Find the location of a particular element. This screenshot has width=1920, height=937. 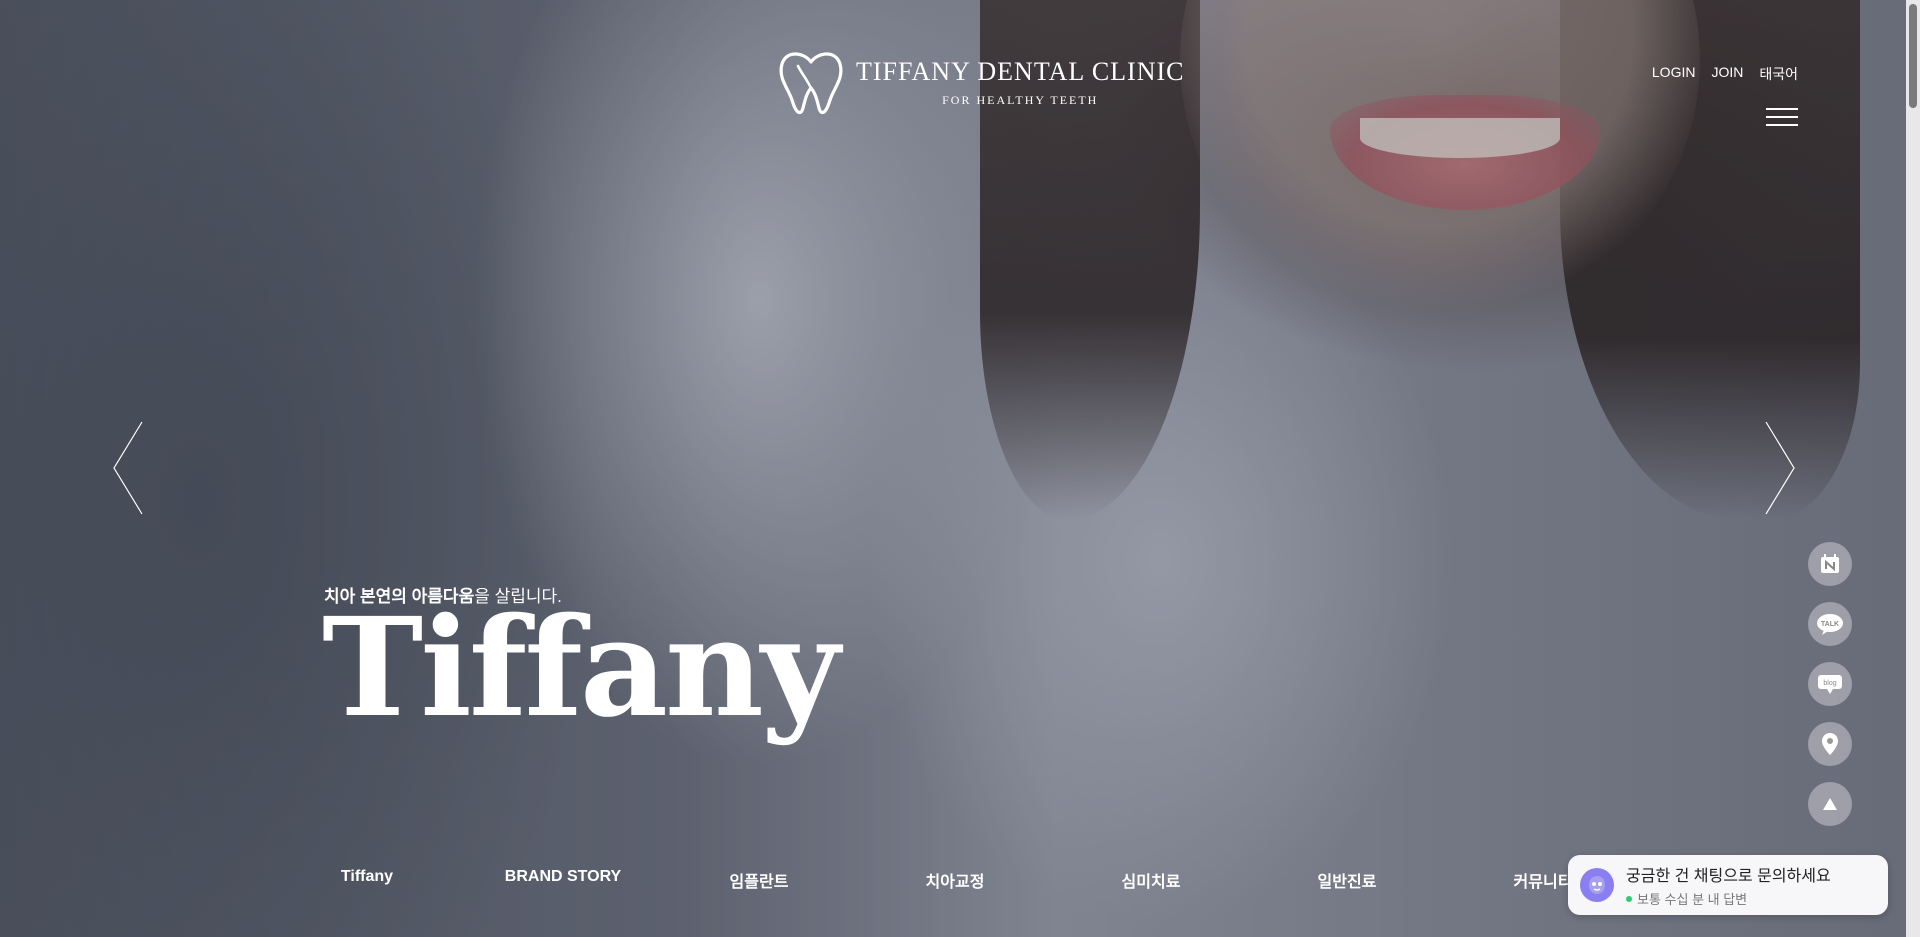

kakao-talk-label: TALK is located at coordinates (1830, 624).